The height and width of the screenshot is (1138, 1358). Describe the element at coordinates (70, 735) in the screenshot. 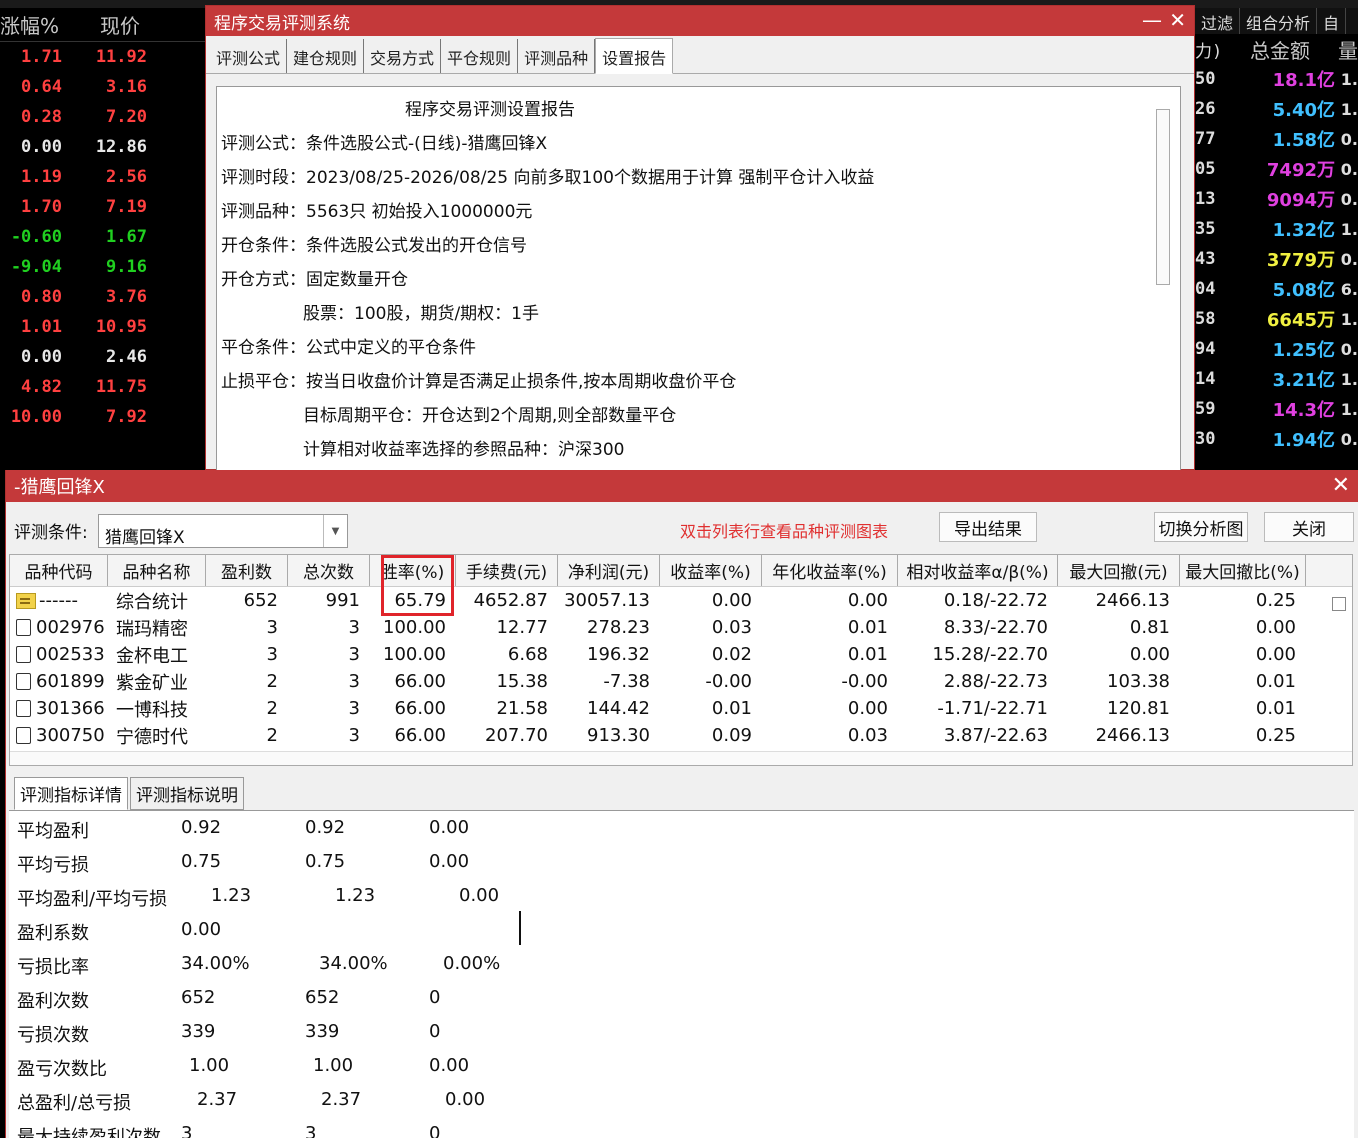

I see `code-cell: 300750` at that location.